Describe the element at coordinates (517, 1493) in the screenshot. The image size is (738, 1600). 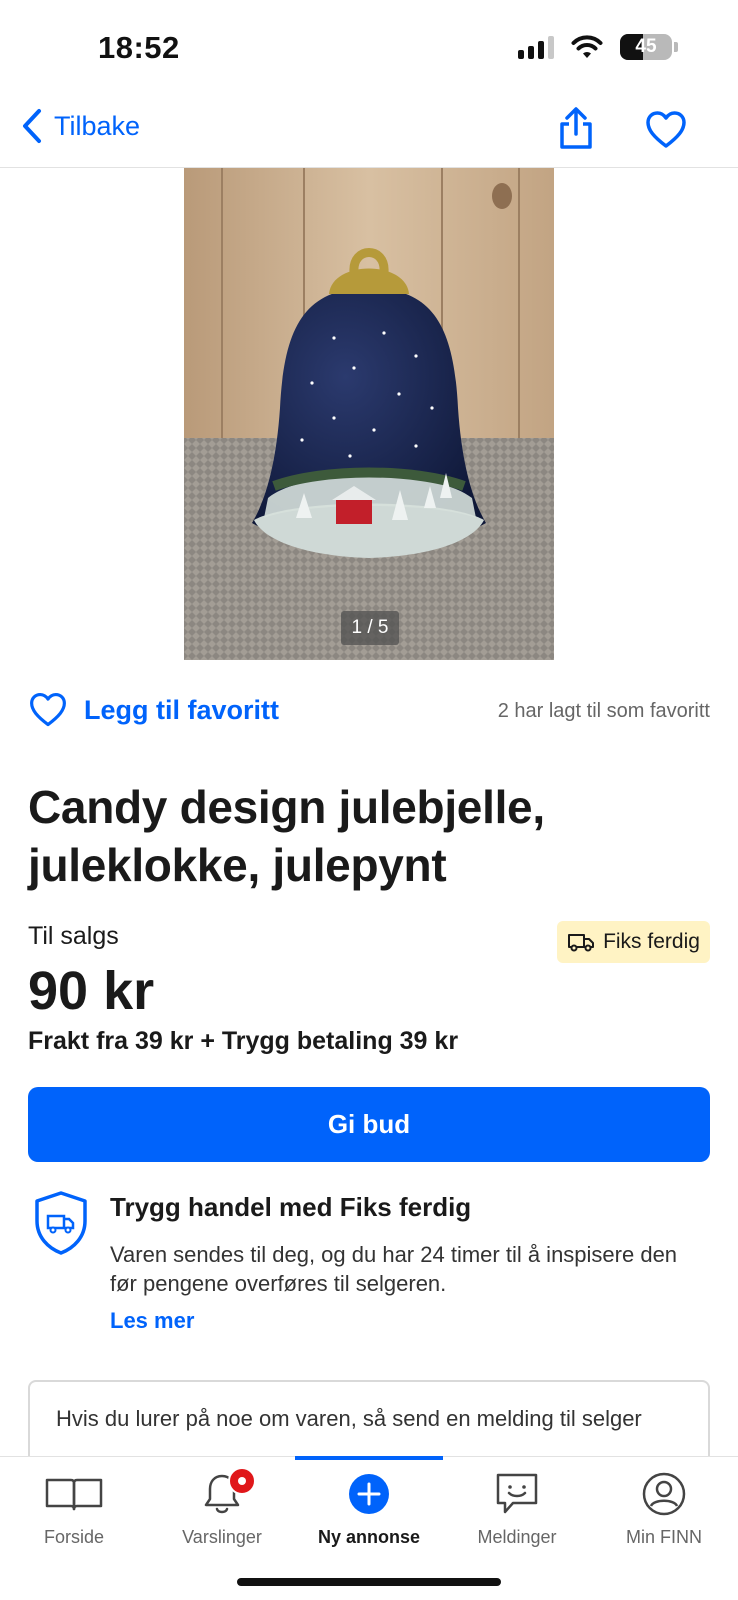
I see `message-icon` at that location.